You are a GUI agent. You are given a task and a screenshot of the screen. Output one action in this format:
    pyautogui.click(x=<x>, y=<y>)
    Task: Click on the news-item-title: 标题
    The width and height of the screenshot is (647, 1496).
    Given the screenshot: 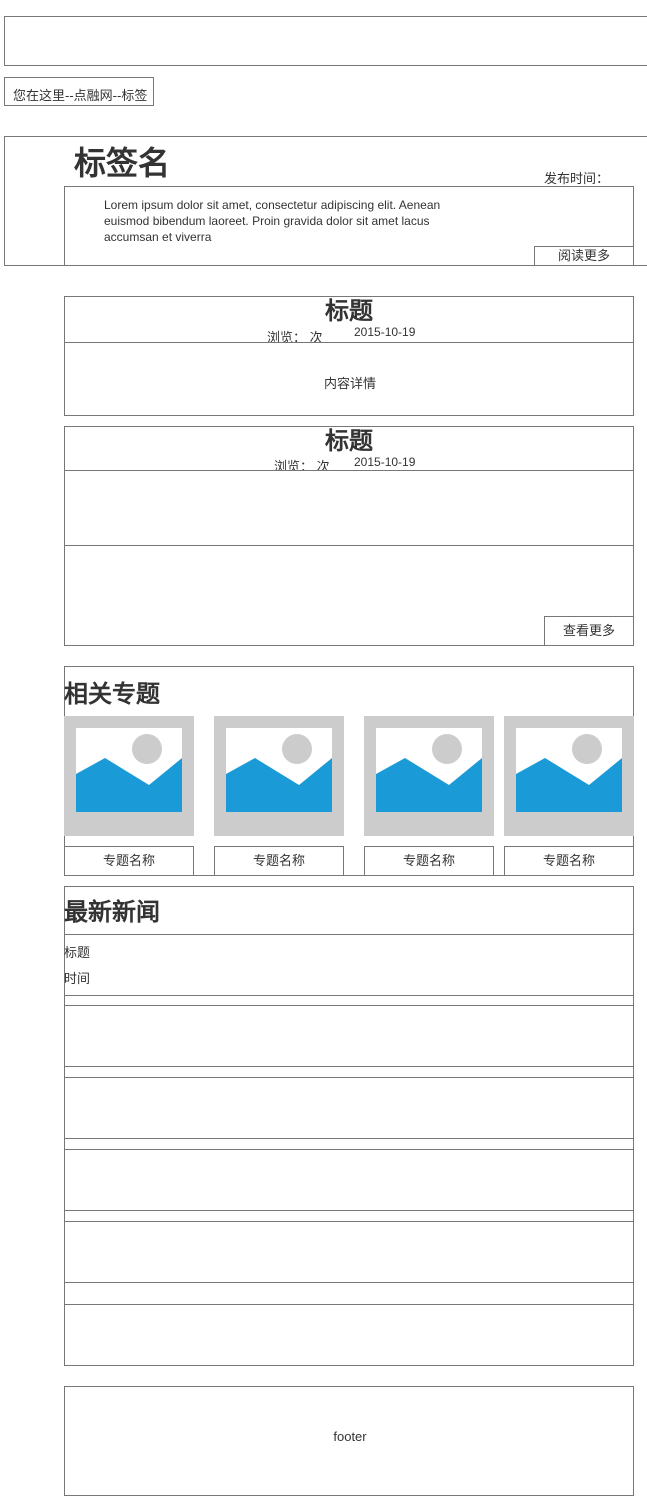 What is the action you would take?
    pyautogui.click(x=77, y=952)
    